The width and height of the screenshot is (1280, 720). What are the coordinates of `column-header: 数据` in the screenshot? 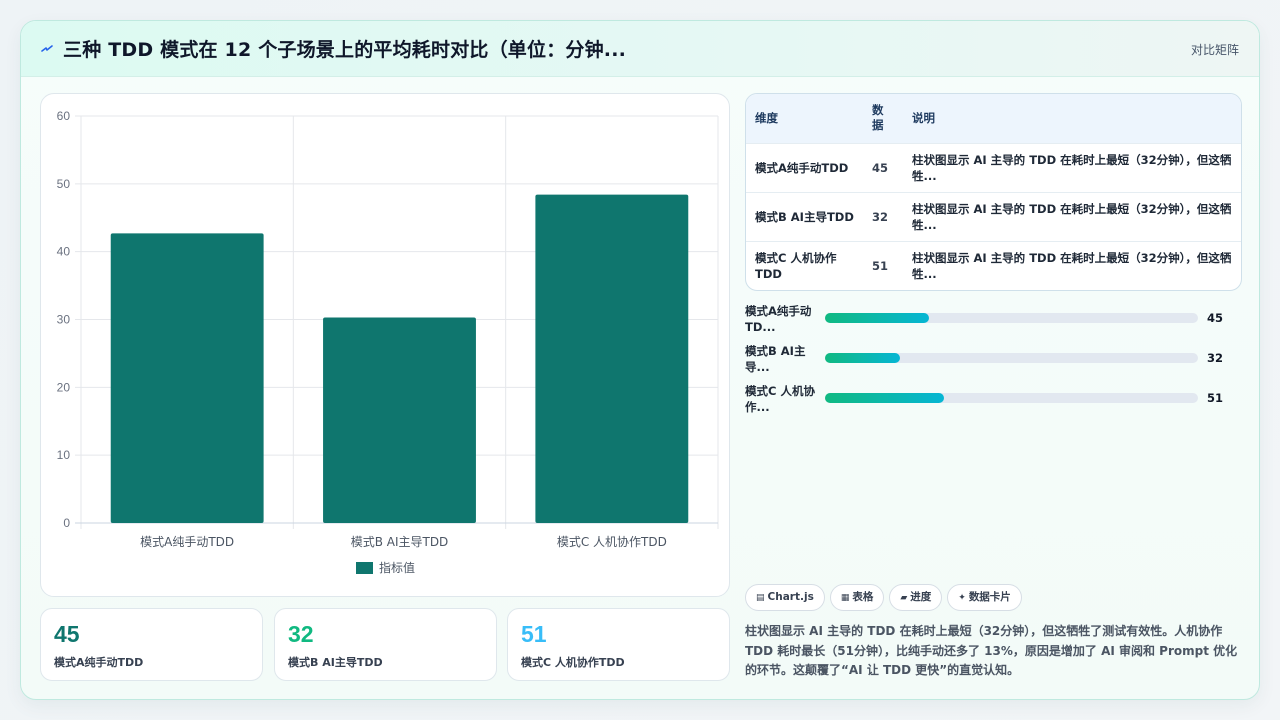 It's located at (878, 118).